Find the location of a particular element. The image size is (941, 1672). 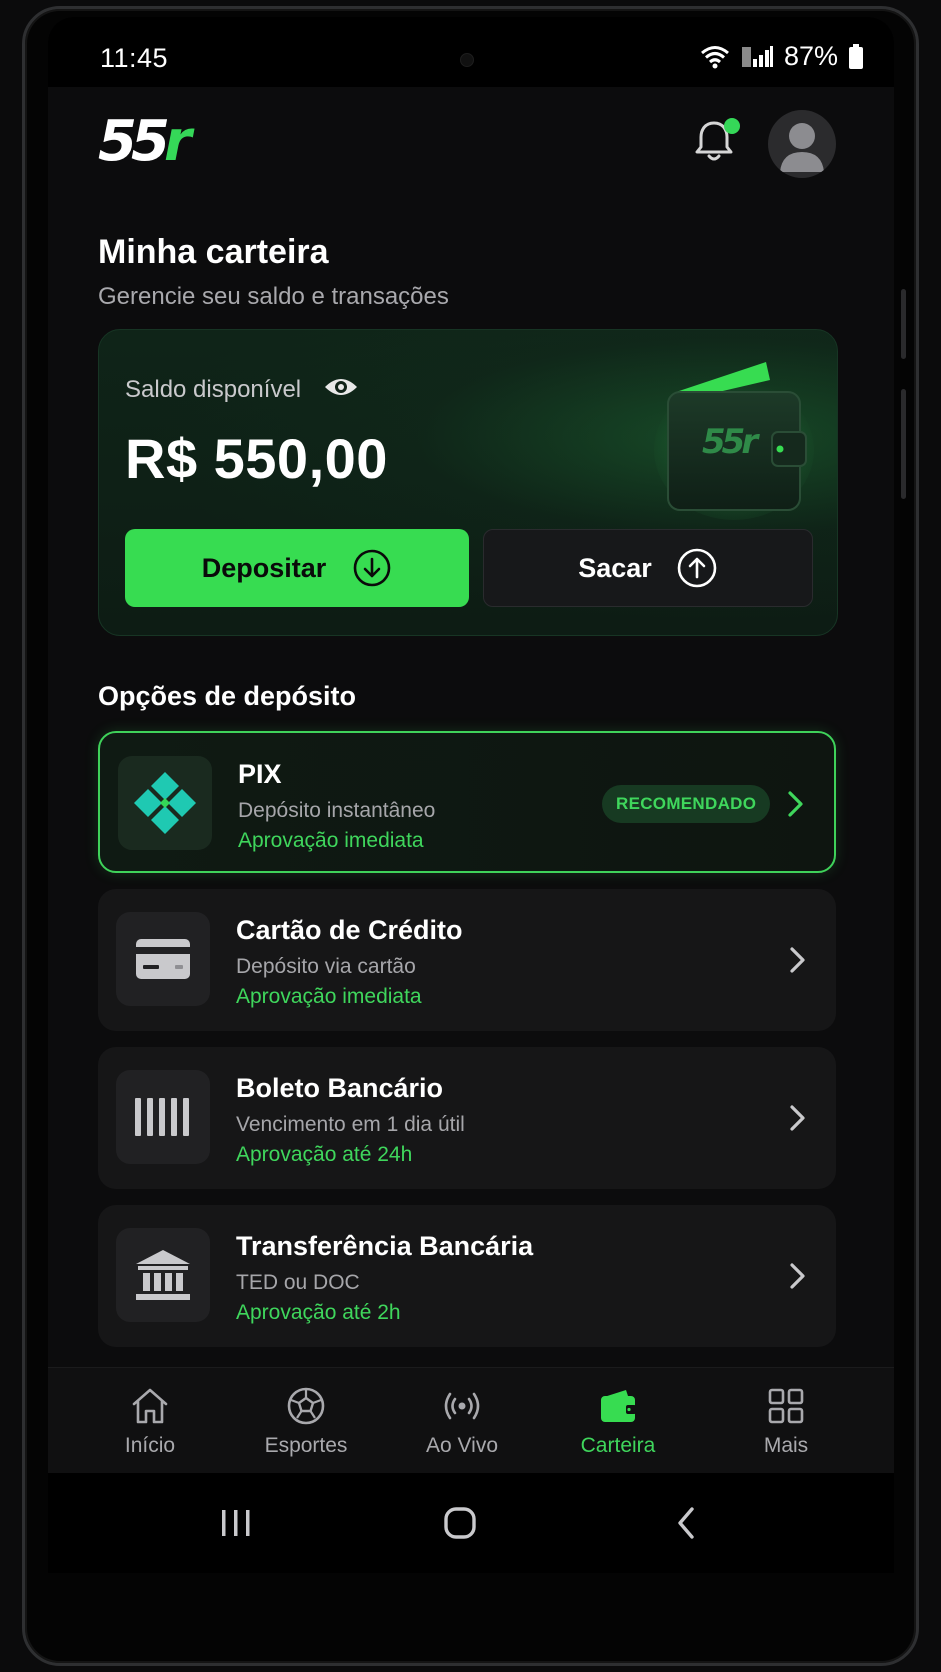

page-subtitle: Gerencie seu saldo e transações is located at coordinates (273, 296).